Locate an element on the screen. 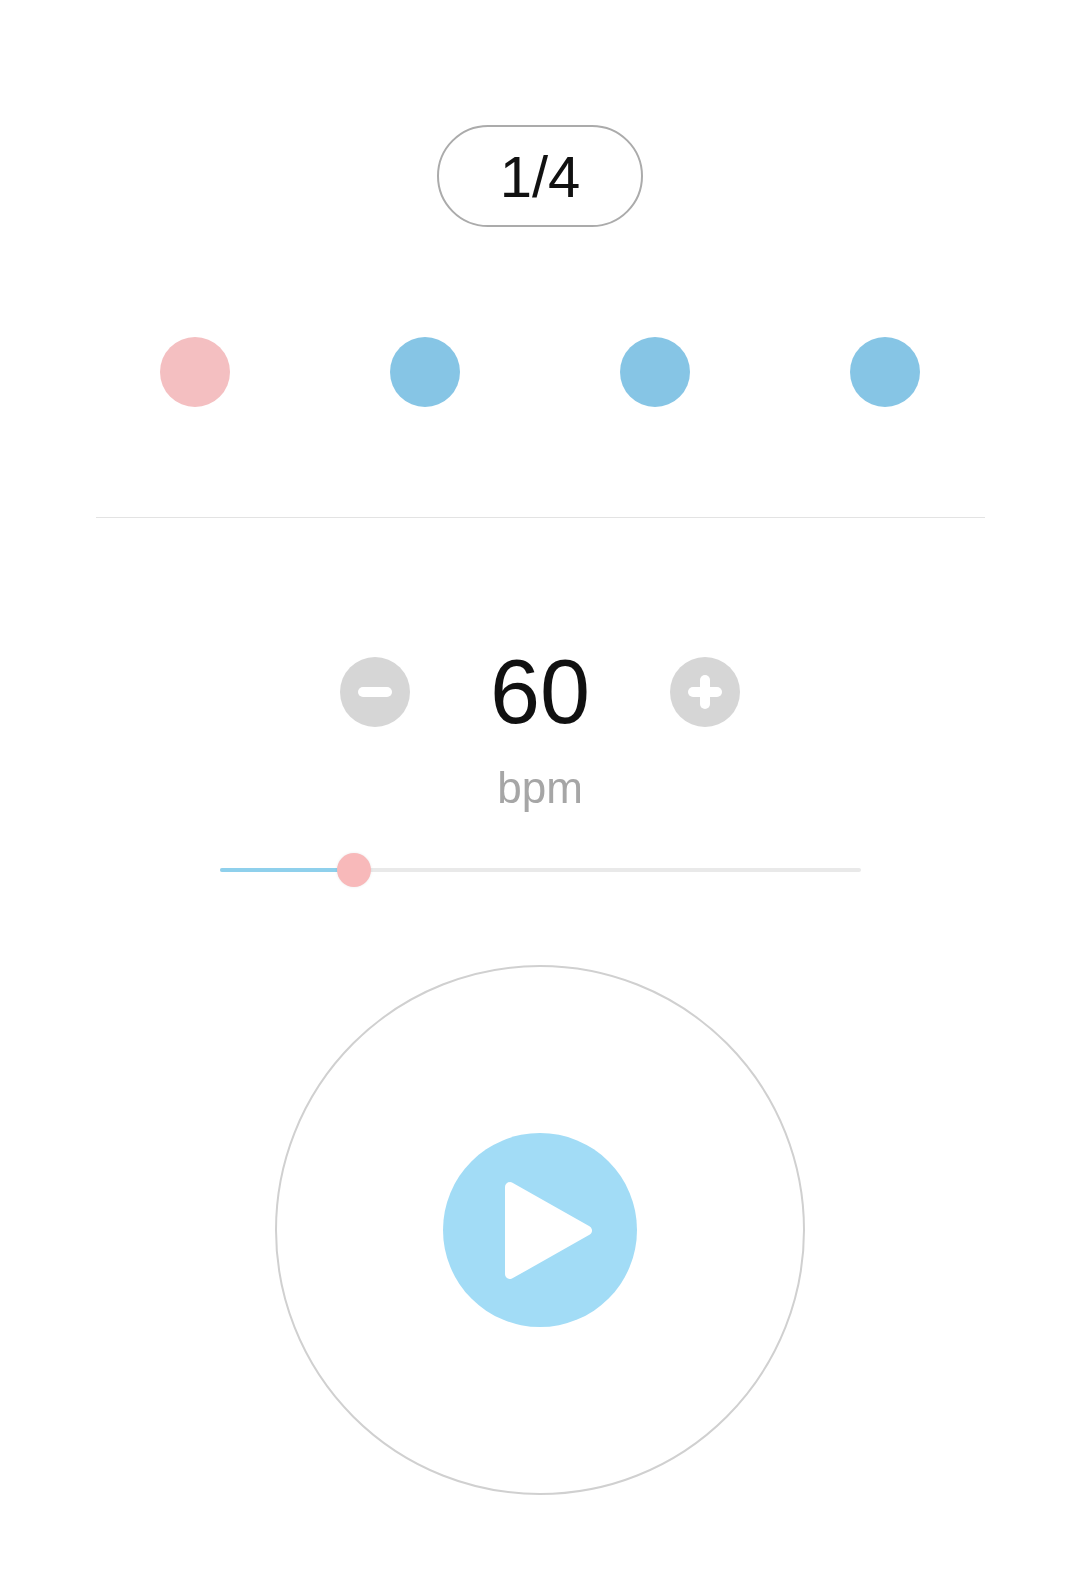 The width and height of the screenshot is (1080, 1587). time-signature-button: 1/4 is located at coordinates (540, 176).